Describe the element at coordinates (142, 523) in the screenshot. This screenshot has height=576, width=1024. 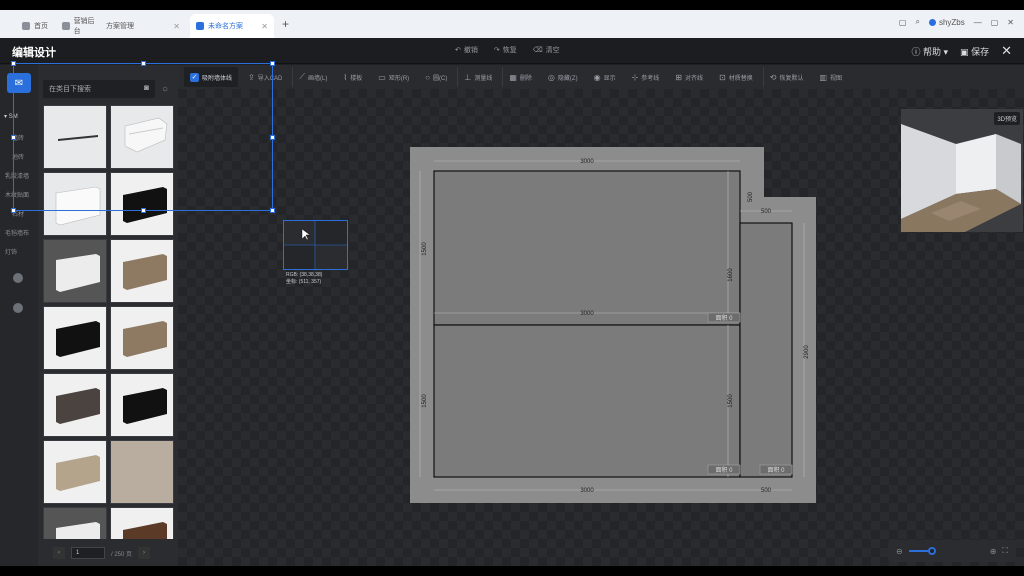
I see `product-tile-walnut-baseboard` at that location.